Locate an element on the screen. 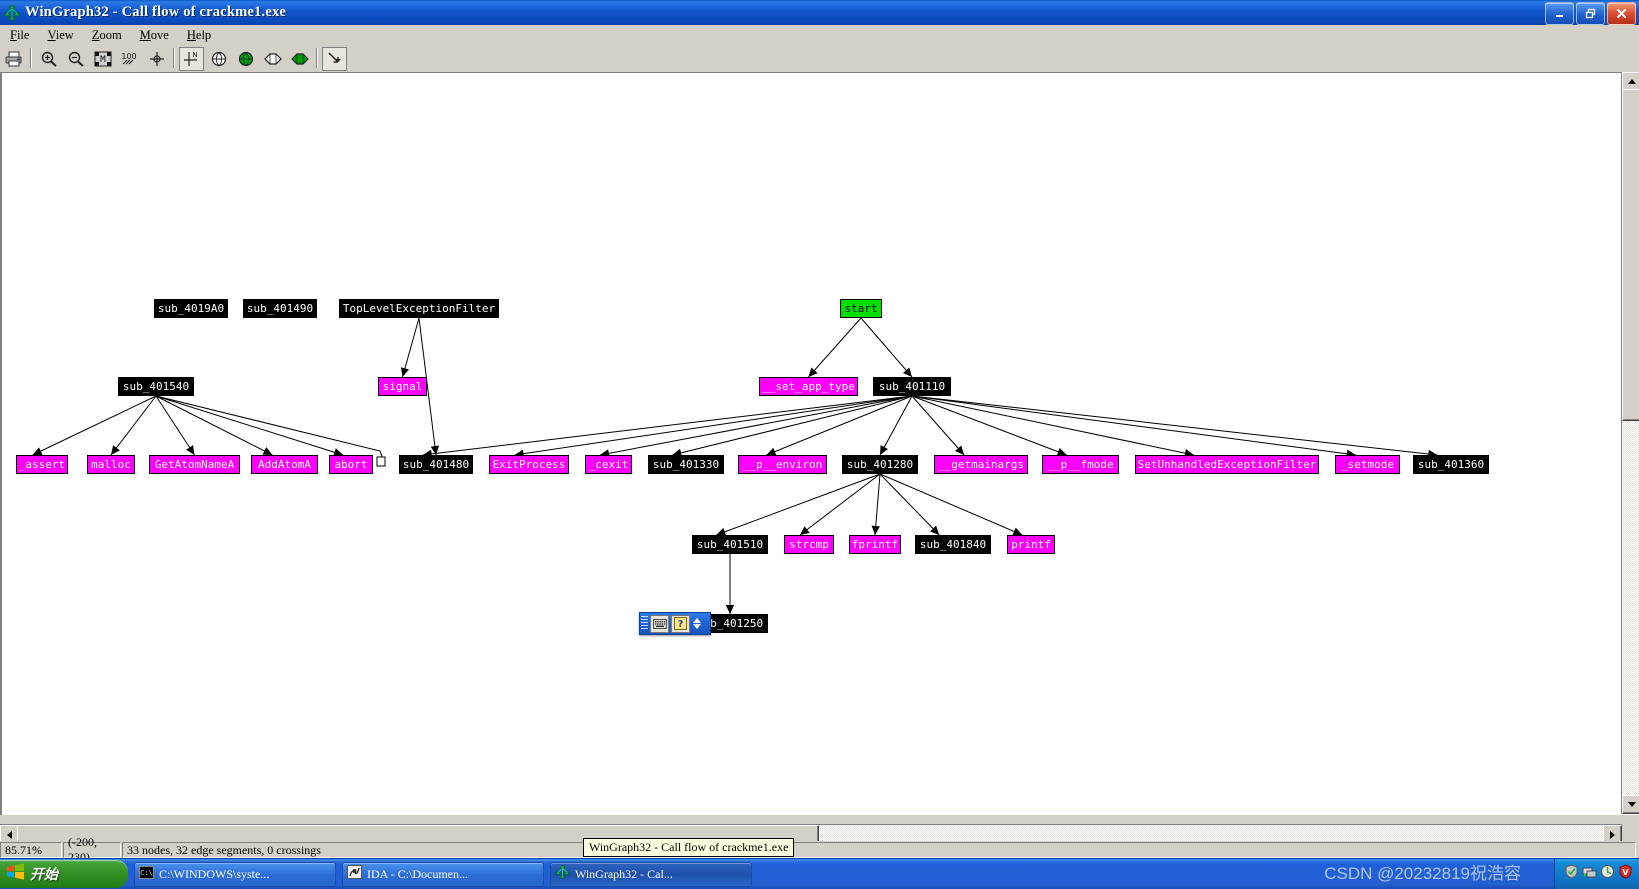  graph-node-abort: abort is located at coordinates (351, 464).